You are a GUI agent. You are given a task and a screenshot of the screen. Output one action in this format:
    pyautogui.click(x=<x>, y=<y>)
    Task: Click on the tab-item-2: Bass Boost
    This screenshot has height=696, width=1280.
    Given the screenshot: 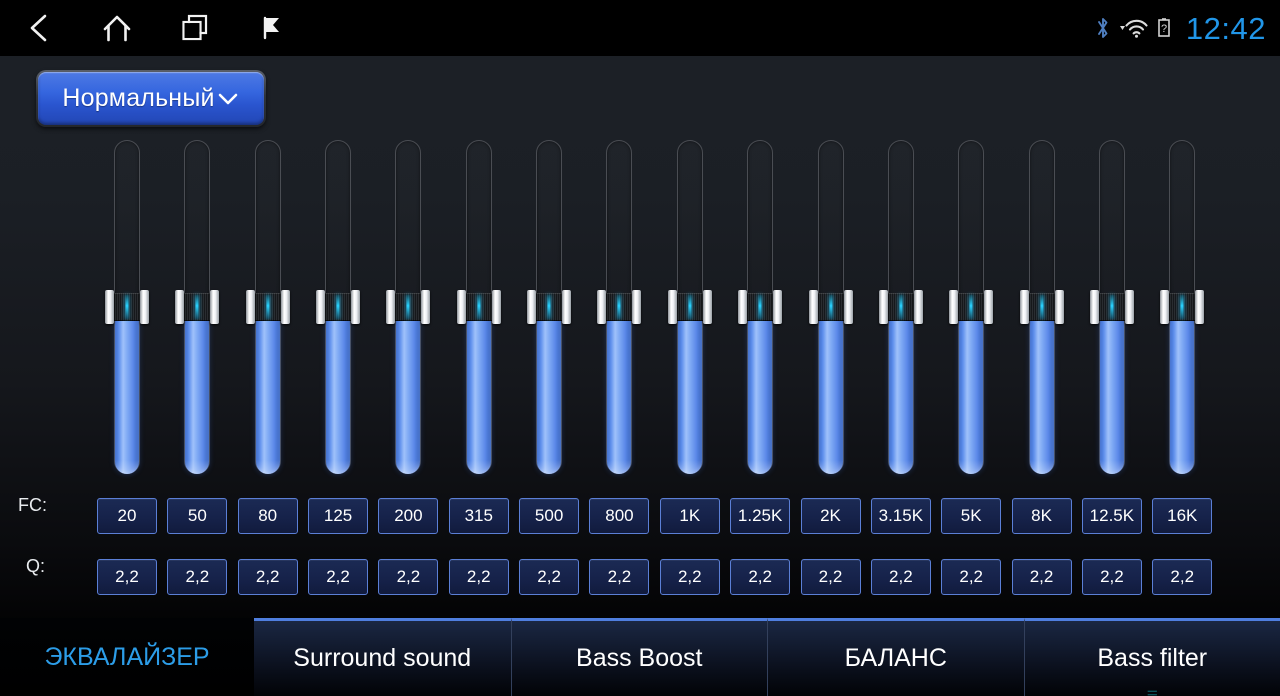 What is the action you would take?
    pyautogui.click(x=638, y=657)
    